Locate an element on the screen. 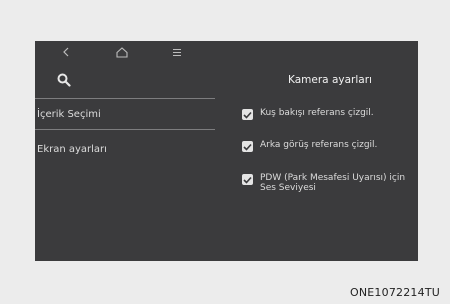  option-arka-gorus: Arka görüş referans çizgil. is located at coordinates (328, 155).